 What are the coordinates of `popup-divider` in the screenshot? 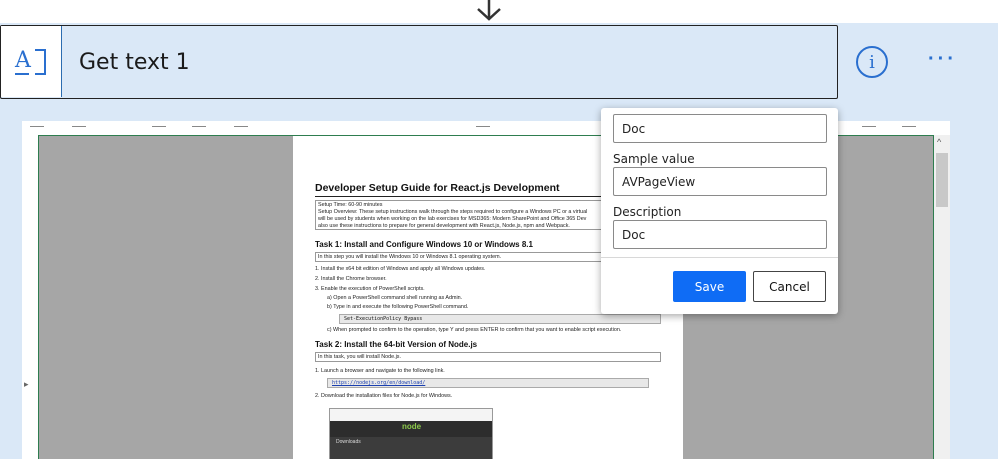 It's located at (719, 257).